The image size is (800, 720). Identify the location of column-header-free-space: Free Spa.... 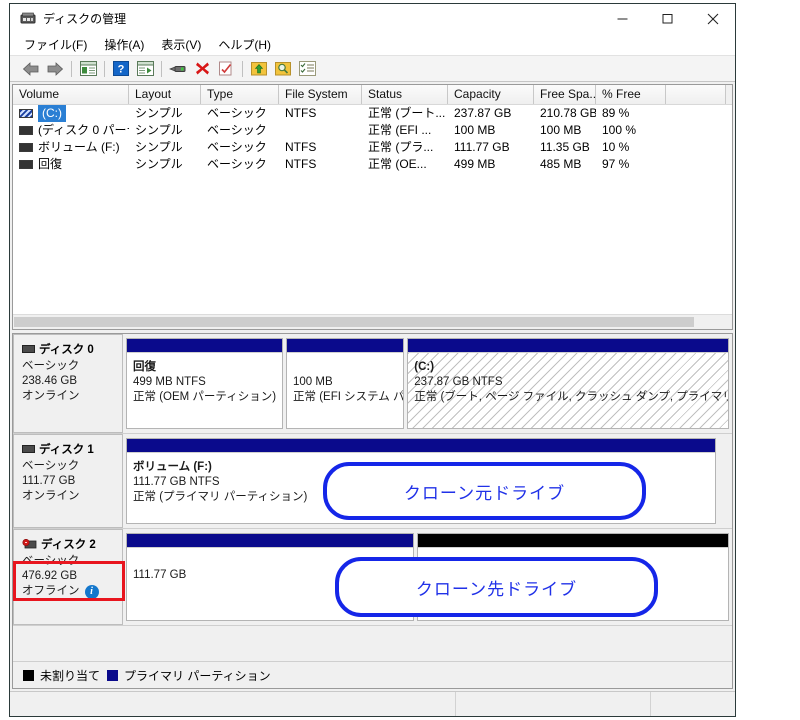
(565, 94).